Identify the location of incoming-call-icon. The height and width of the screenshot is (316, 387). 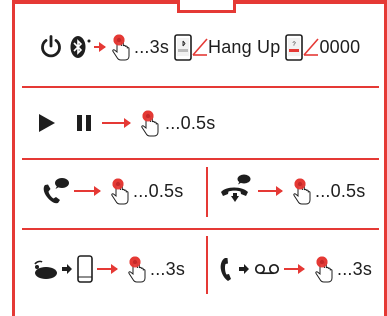
(56, 191).